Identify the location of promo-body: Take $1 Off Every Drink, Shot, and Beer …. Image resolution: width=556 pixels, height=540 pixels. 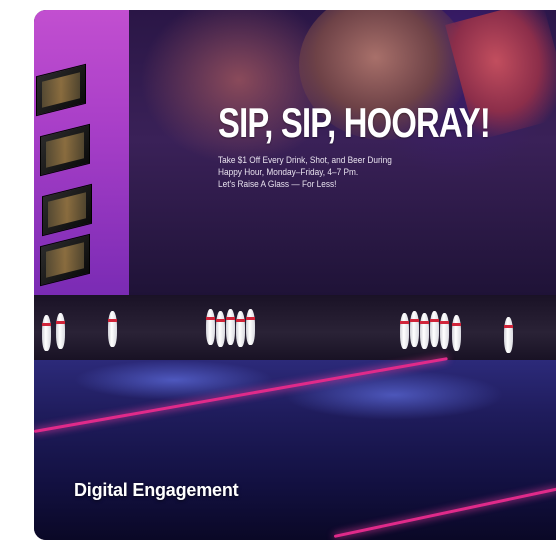
(356, 172).